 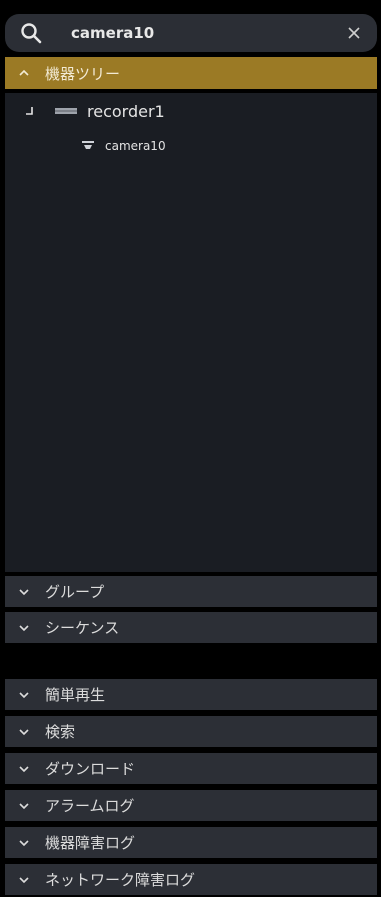 What do you see at coordinates (31, 33) in the screenshot?
I see `search-icon` at bounding box center [31, 33].